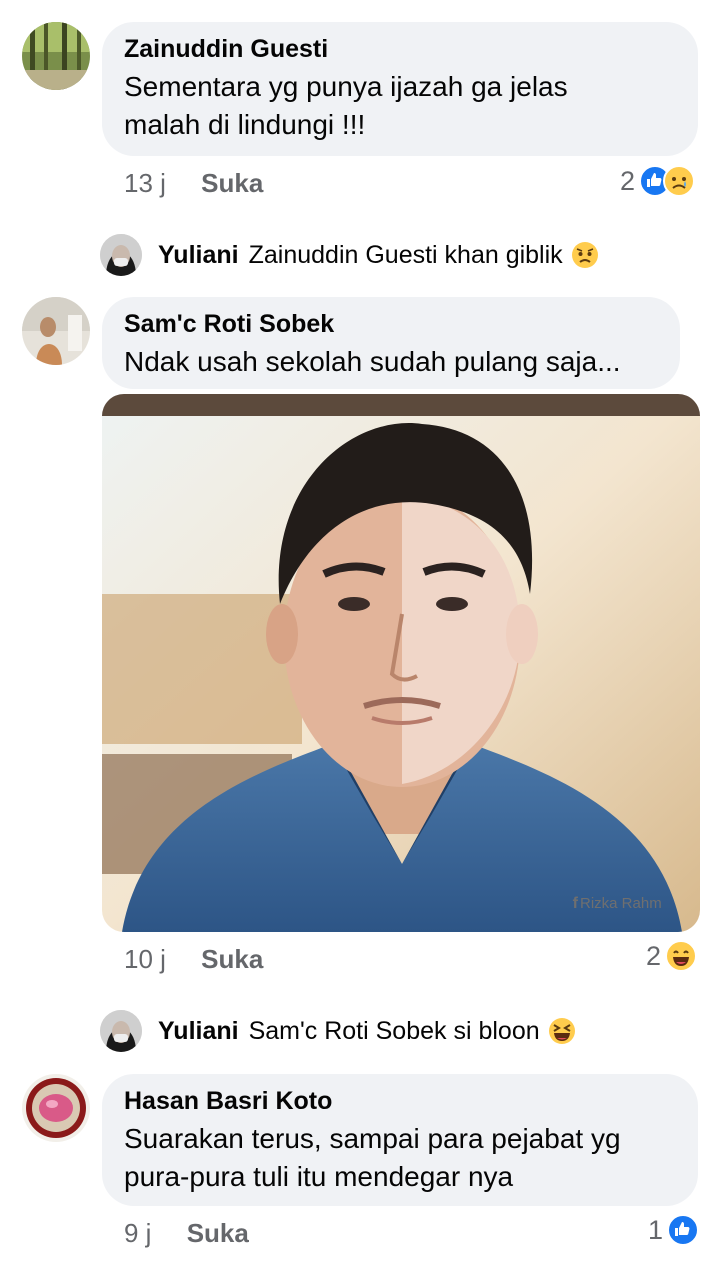 The height and width of the screenshot is (1271, 720). I want to click on avatar-ring-image, so click(56, 1108).